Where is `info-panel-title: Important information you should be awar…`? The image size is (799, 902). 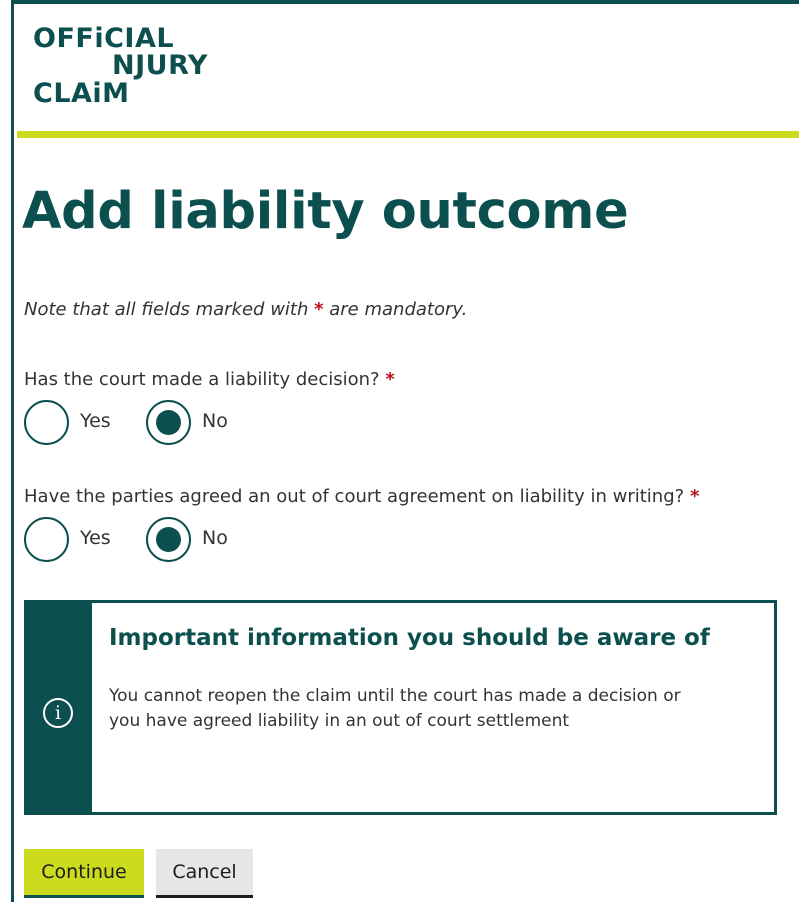 info-panel-title: Important information you should be awar… is located at coordinates (409, 638).